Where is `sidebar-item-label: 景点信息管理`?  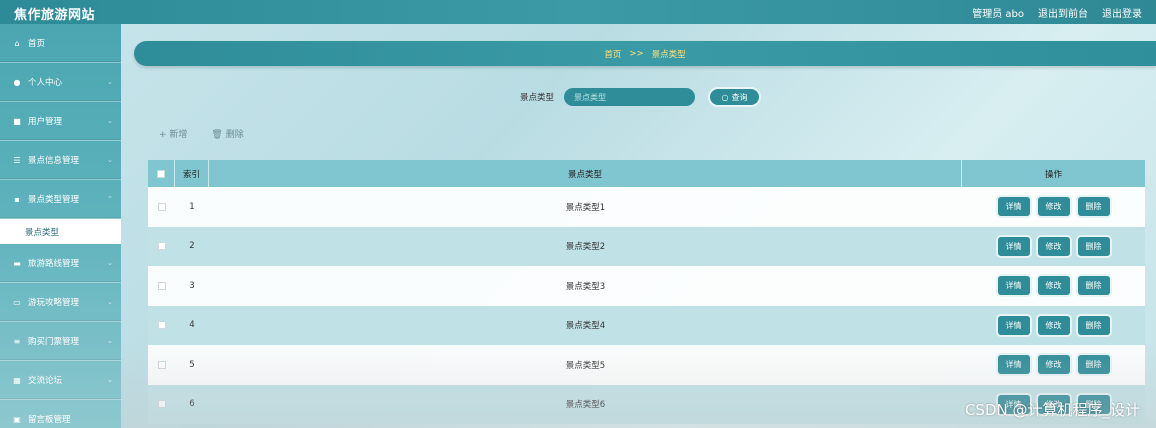 sidebar-item-label: 景点信息管理 is located at coordinates (54, 161).